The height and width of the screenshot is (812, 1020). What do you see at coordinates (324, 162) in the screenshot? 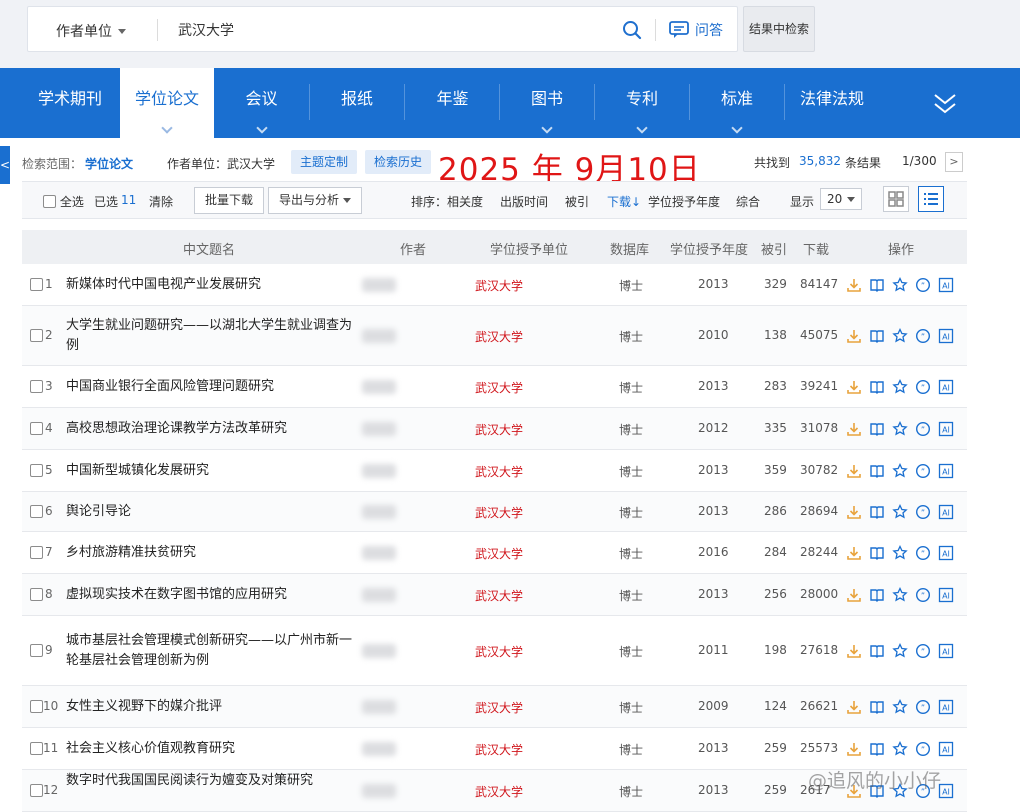
I see `topic-custom-button: 主题定制` at bounding box center [324, 162].